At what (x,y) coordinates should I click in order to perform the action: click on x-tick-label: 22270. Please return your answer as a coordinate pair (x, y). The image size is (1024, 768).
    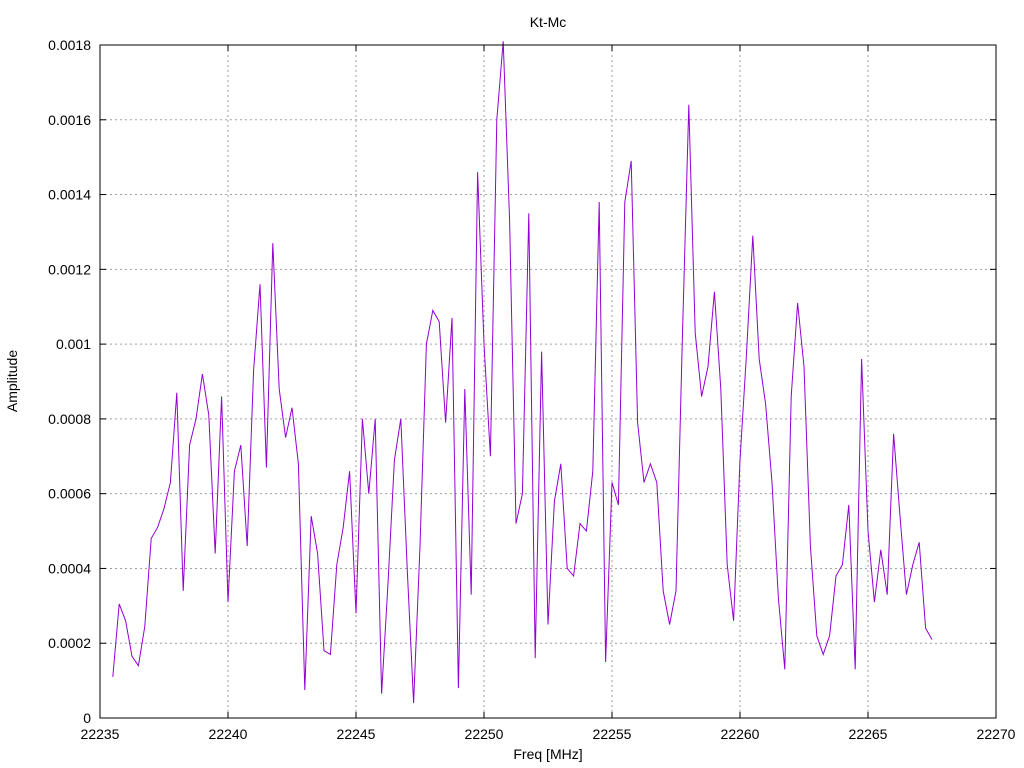
    Looking at the image, I should click on (996, 734).